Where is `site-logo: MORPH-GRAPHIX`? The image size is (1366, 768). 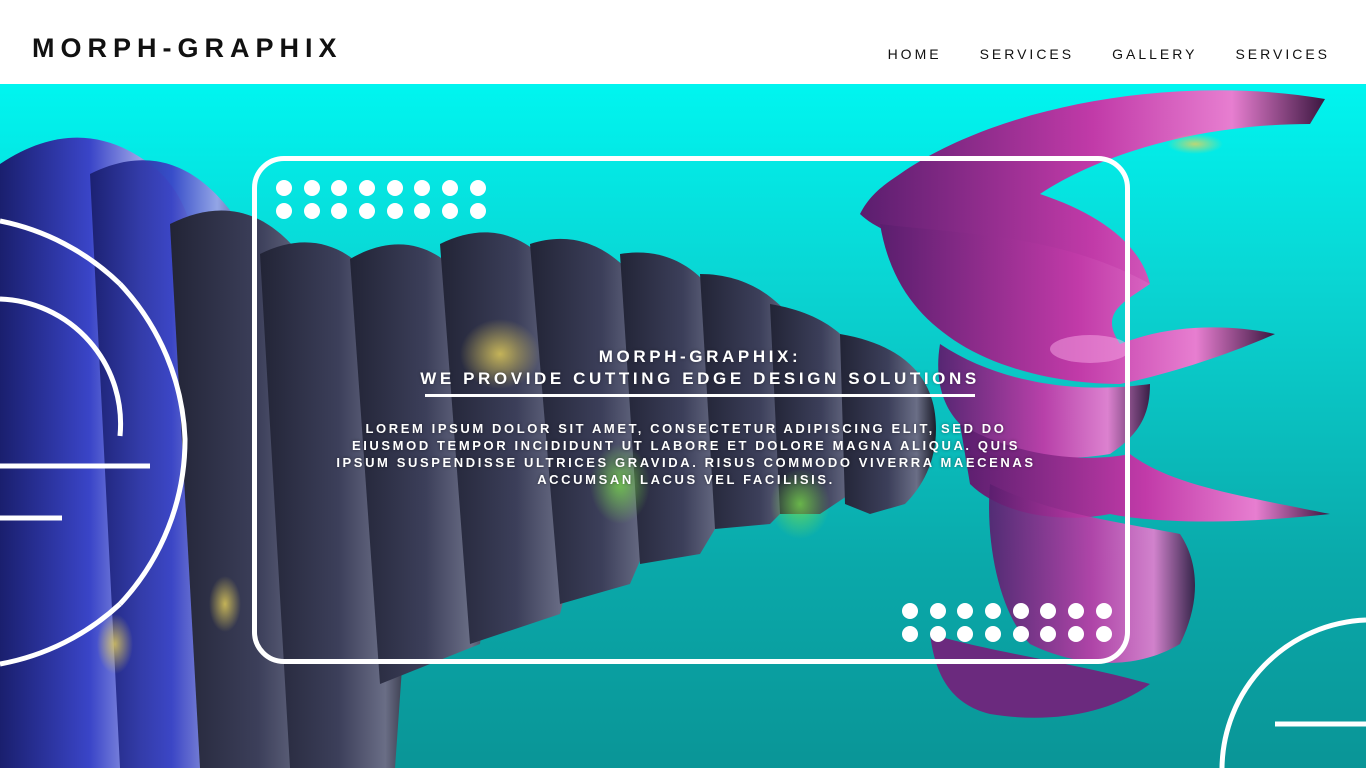 site-logo: MORPH-GRAPHIX is located at coordinates (187, 48).